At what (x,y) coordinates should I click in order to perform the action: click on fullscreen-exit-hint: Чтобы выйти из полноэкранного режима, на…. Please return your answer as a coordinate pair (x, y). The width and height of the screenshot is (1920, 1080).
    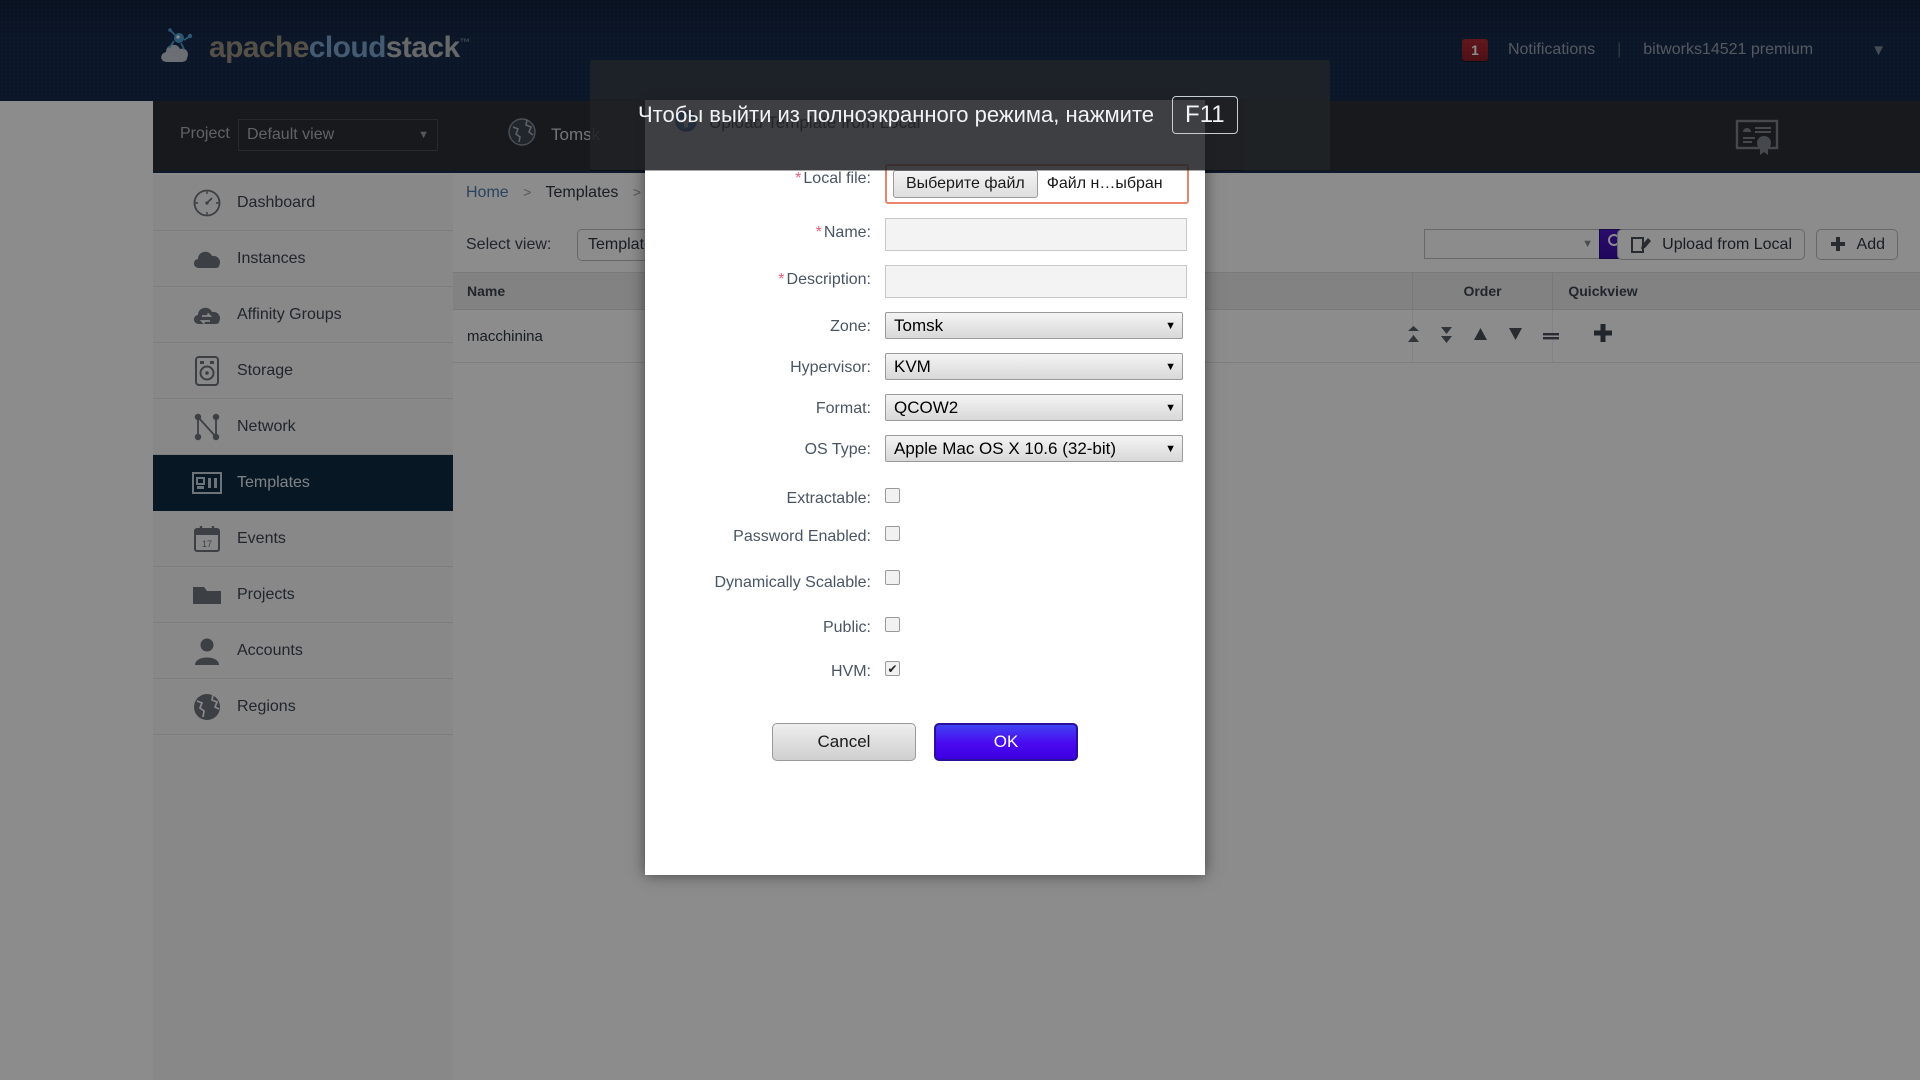
    Looking at the image, I should click on (960, 115).